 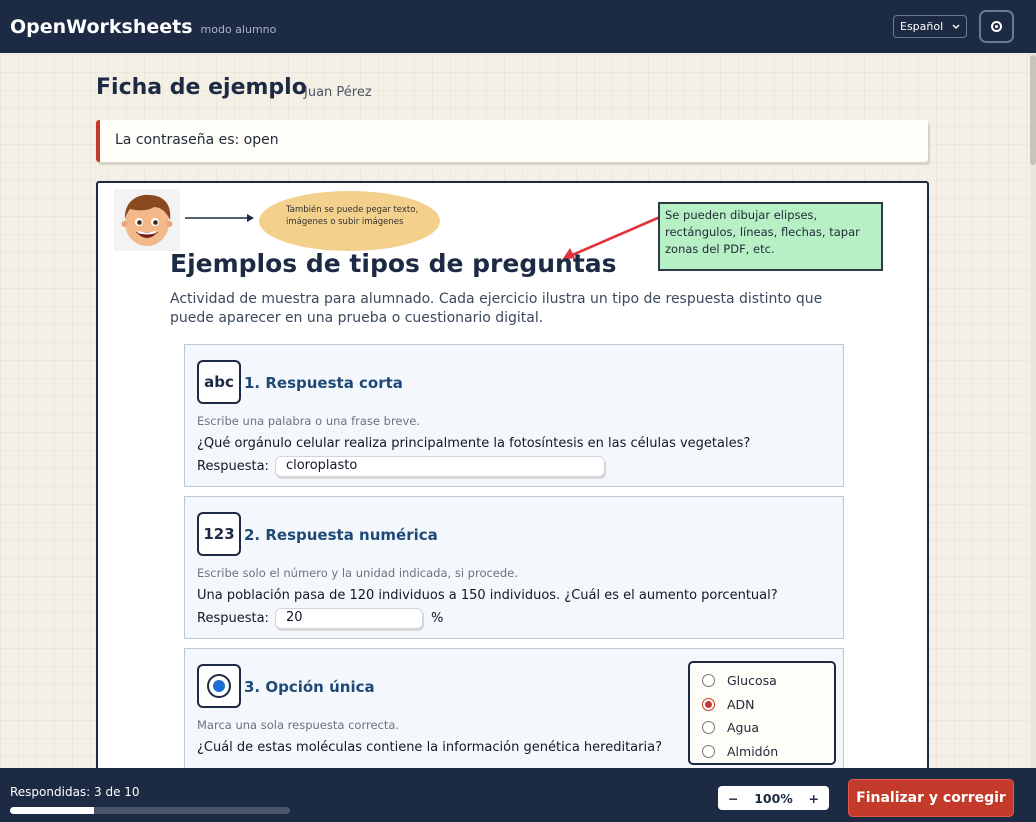 What do you see at coordinates (1033, 410) in the screenshot?
I see `page-scrollbar` at bounding box center [1033, 410].